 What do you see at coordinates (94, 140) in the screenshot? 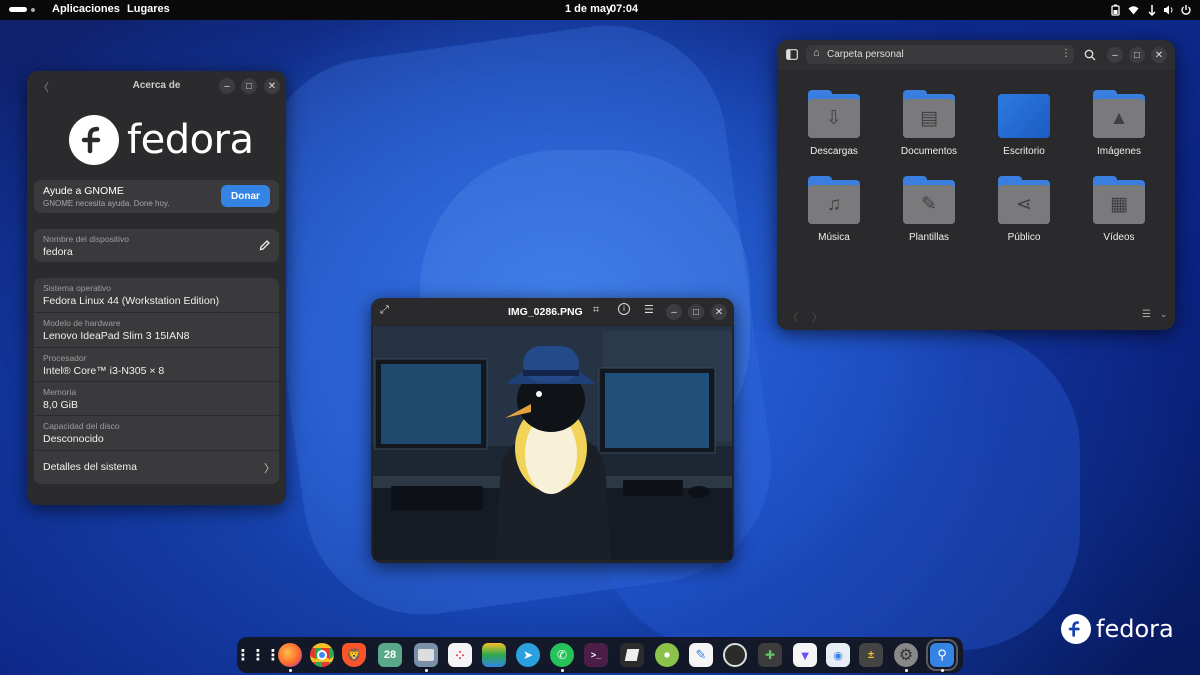
I see `fedora-logo-icon` at bounding box center [94, 140].